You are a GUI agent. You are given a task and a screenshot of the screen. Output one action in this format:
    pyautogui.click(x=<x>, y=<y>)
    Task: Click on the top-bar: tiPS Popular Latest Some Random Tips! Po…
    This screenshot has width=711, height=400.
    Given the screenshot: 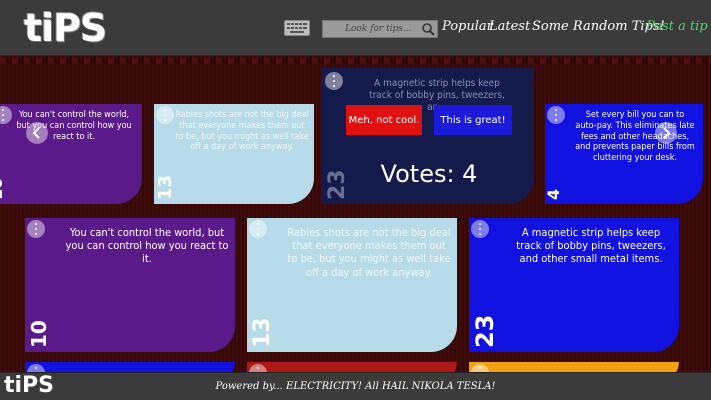 What is the action you would take?
    pyautogui.click(x=355, y=28)
    